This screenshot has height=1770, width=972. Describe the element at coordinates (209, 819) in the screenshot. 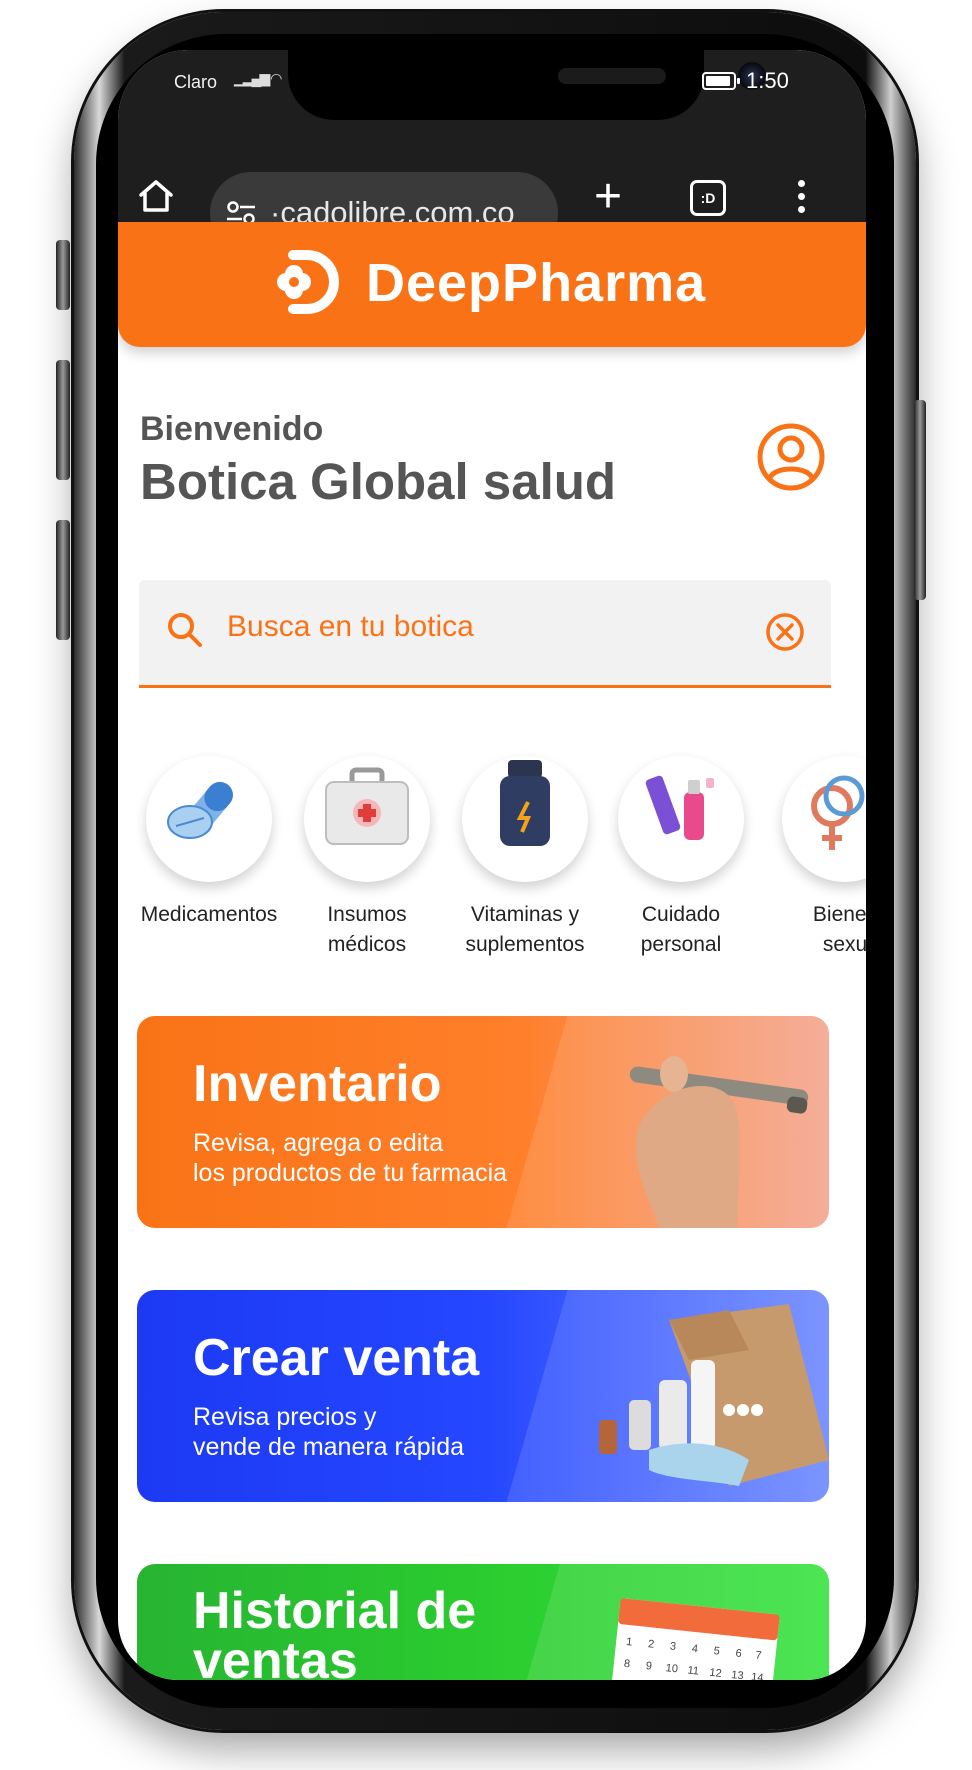

I see `pills-icon` at that location.